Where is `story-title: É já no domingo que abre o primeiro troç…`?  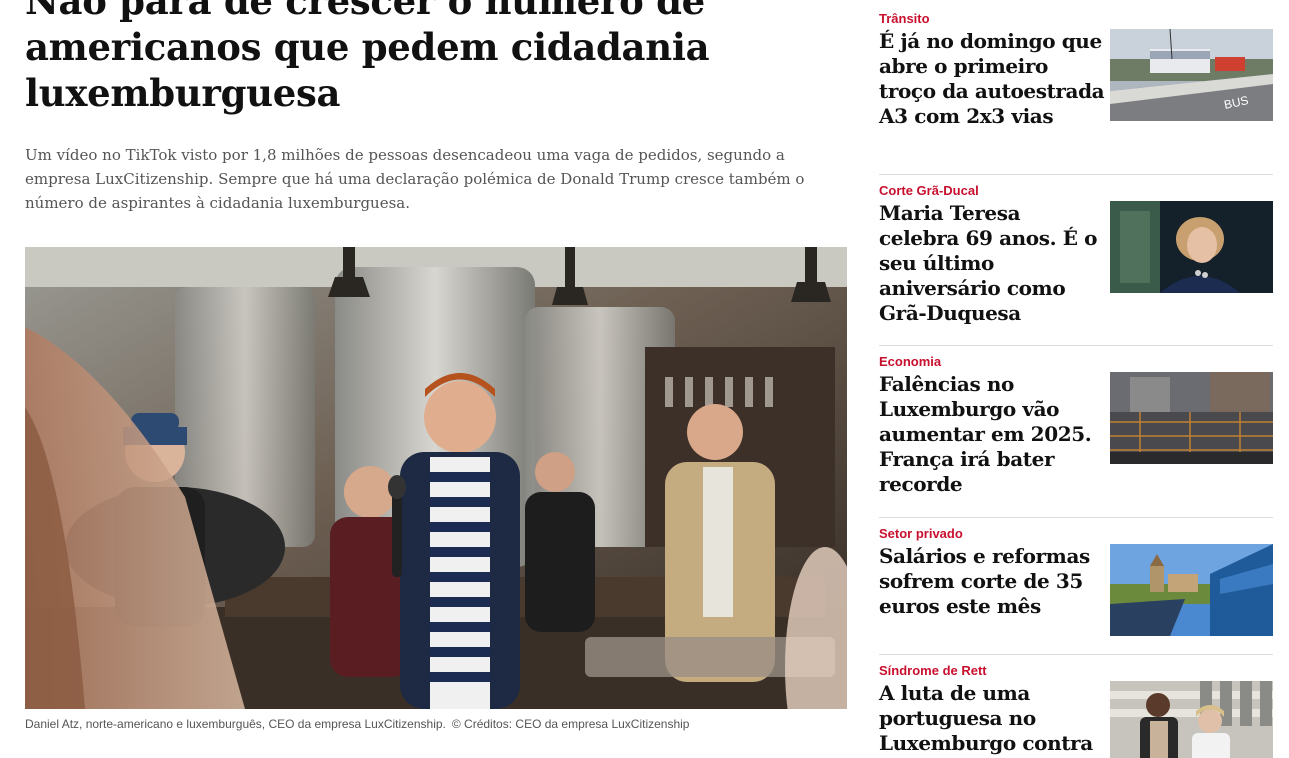 story-title: É já no domingo que abre o primeiro troç… is located at coordinates (992, 79).